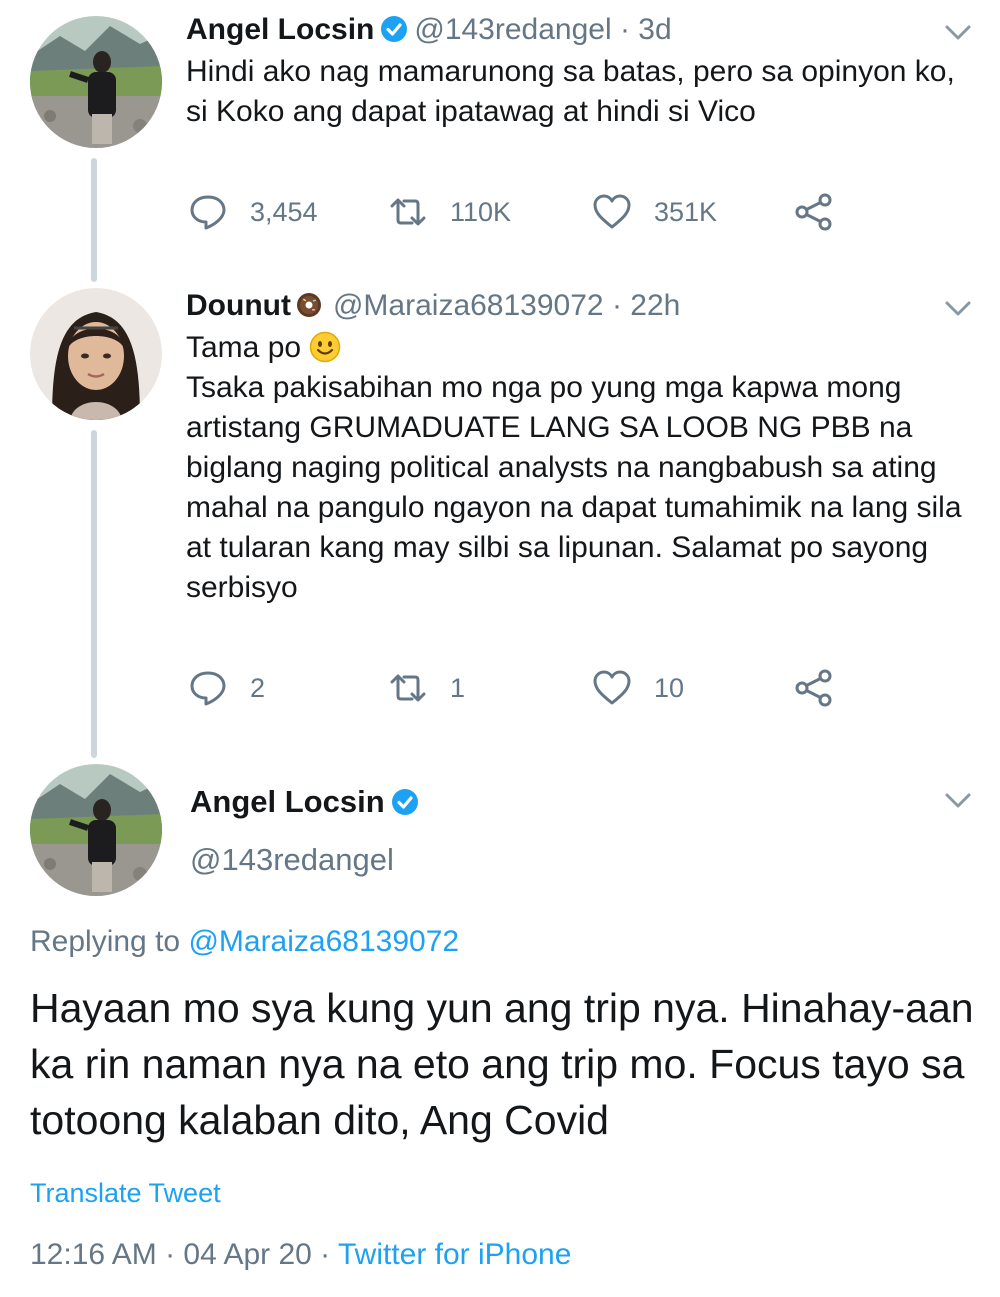 Image resolution: width=1000 pixels, height=1297 pixels. What do you see at coordinates (309, 305) in the screenshot?
I see `donut-badge-icon` at bounding box center [309, 305].